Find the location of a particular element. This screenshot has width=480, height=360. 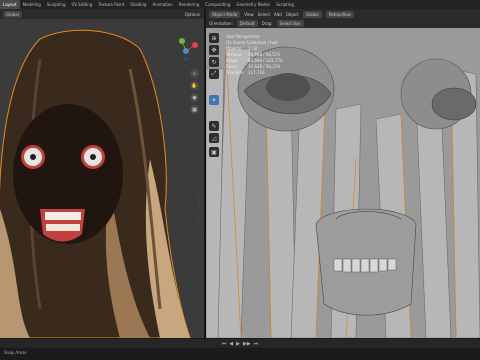

tab-modeling: Modeling is located at coordinates (32, 4).